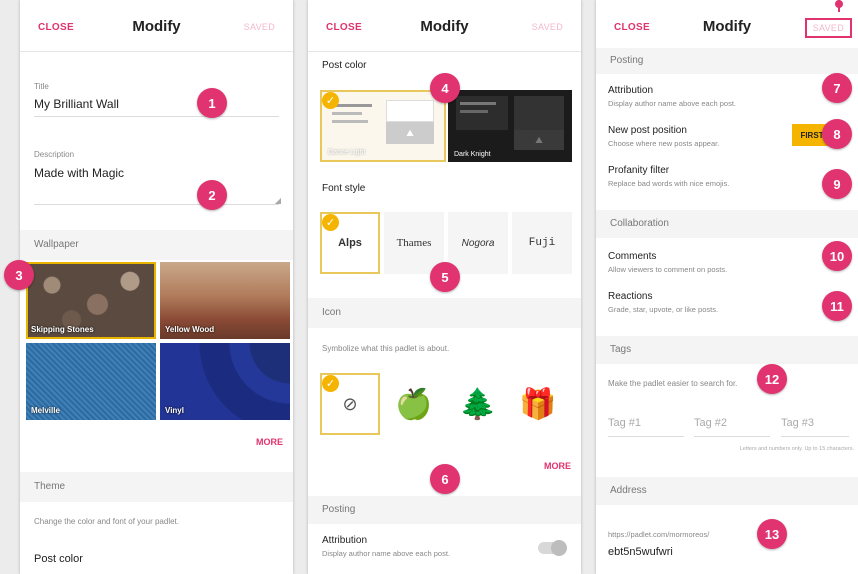 The width and height of the screenshot is (858, 574). I want to click on profanity-filter-label: Profanity filter, so click(639, 170).